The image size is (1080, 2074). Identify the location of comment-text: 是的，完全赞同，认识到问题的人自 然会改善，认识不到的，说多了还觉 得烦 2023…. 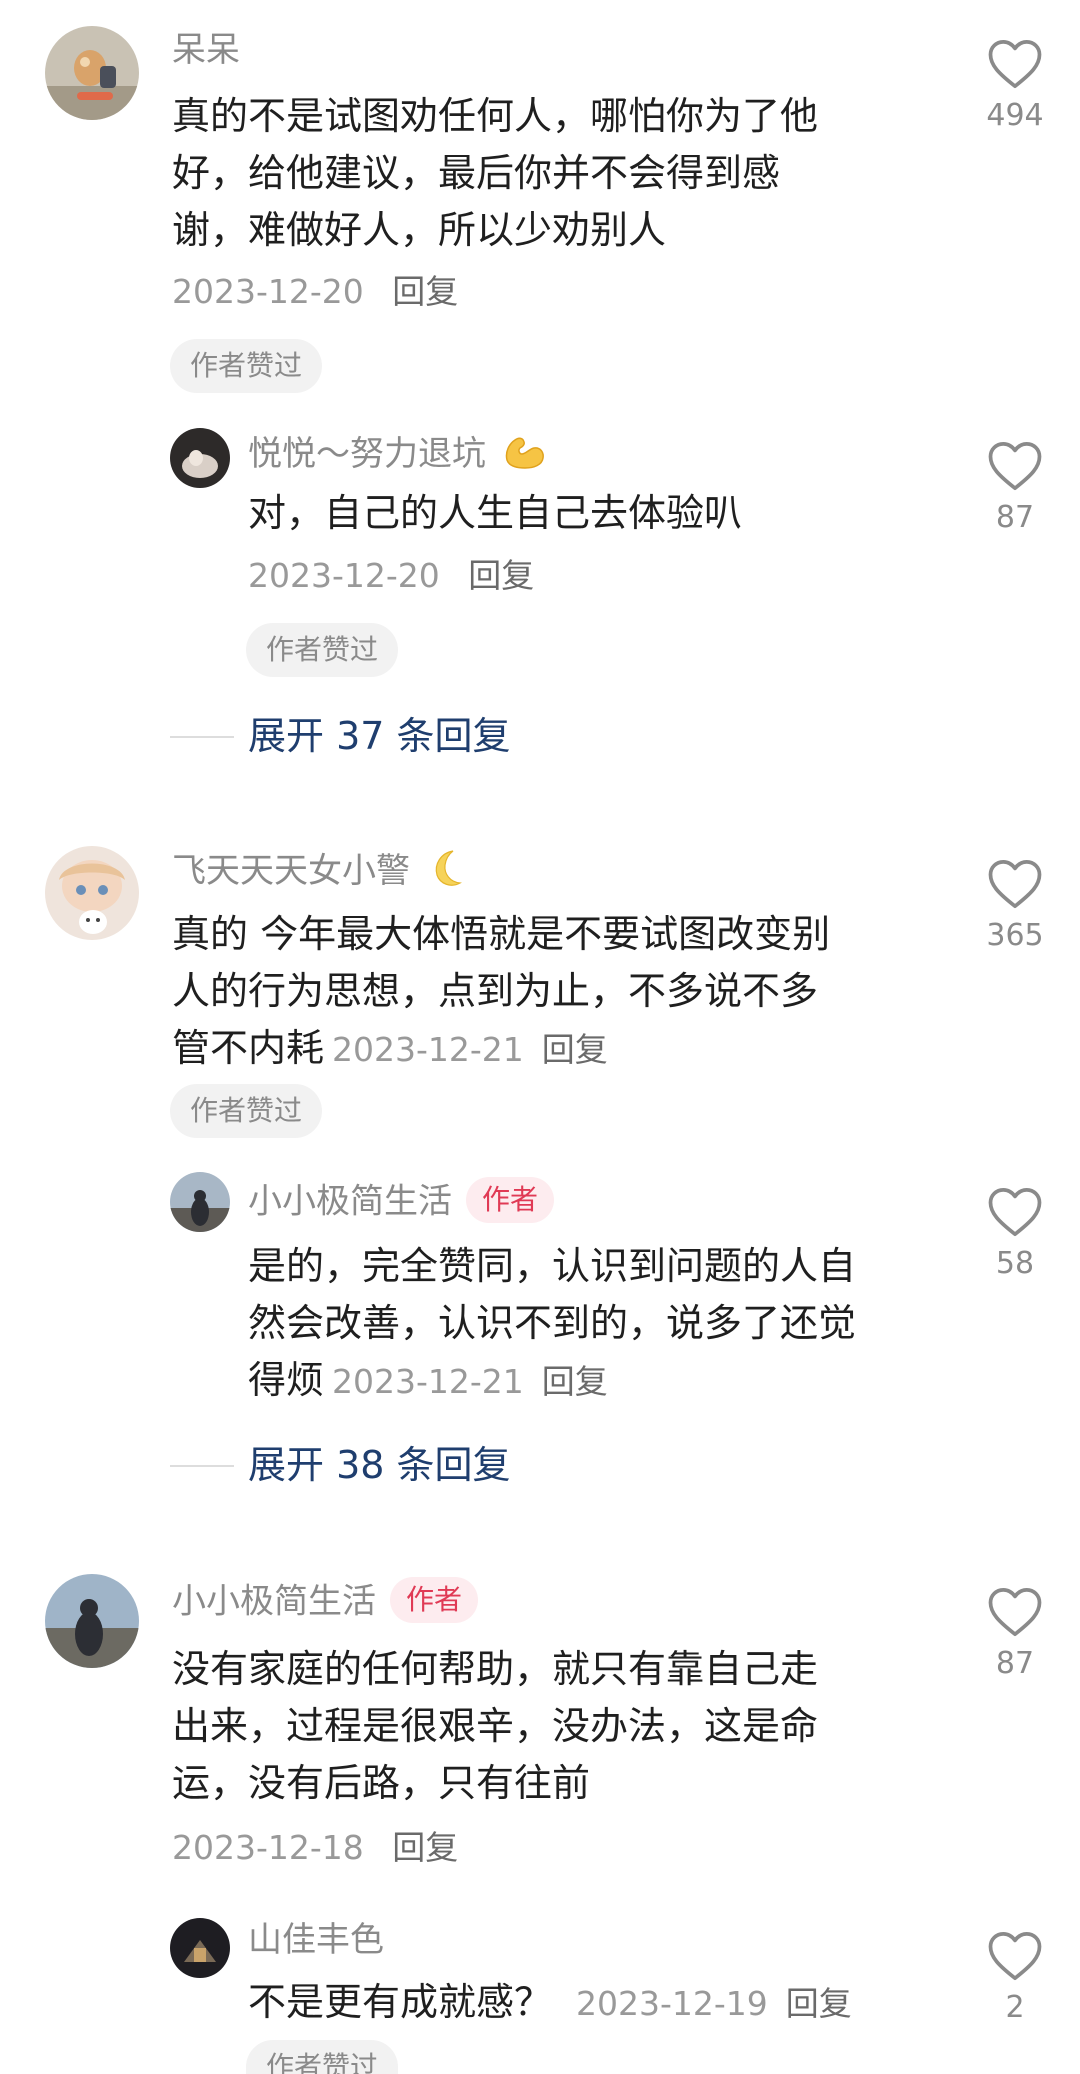
(552, 1324).